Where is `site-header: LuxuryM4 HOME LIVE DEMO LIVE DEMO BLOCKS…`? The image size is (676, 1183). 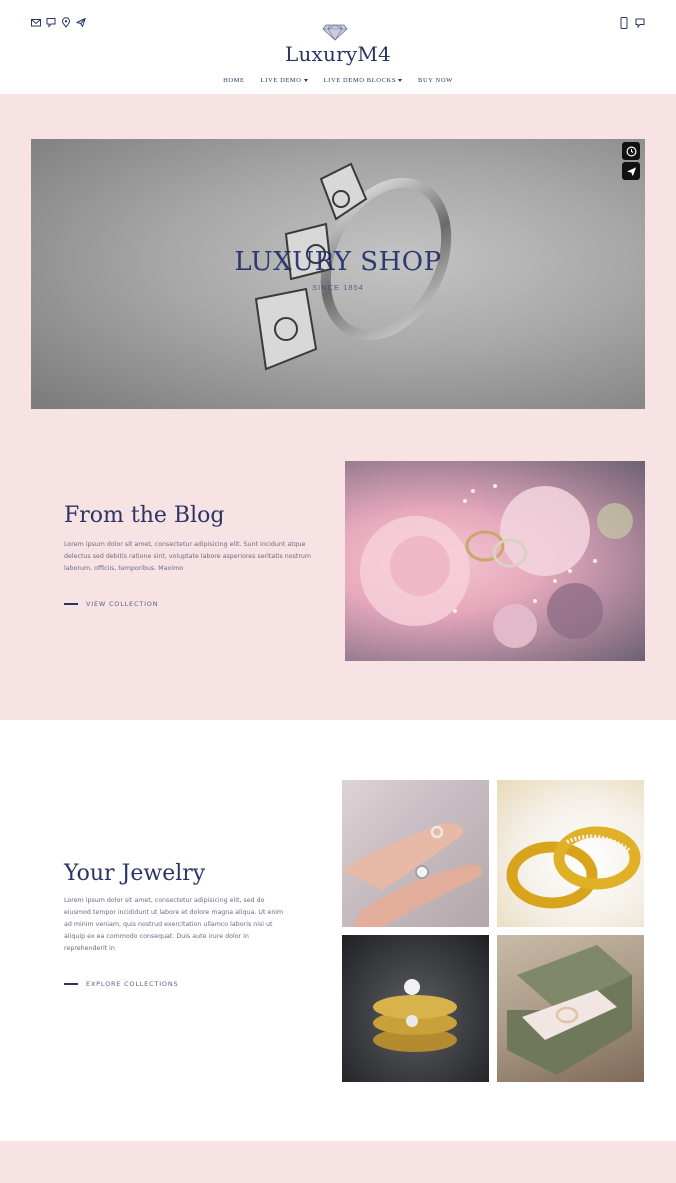 site-header: LuxuryM4 HOME LIVE DEMO LIVE DEMO BLOCKS… is located at coordinates (338, 47).